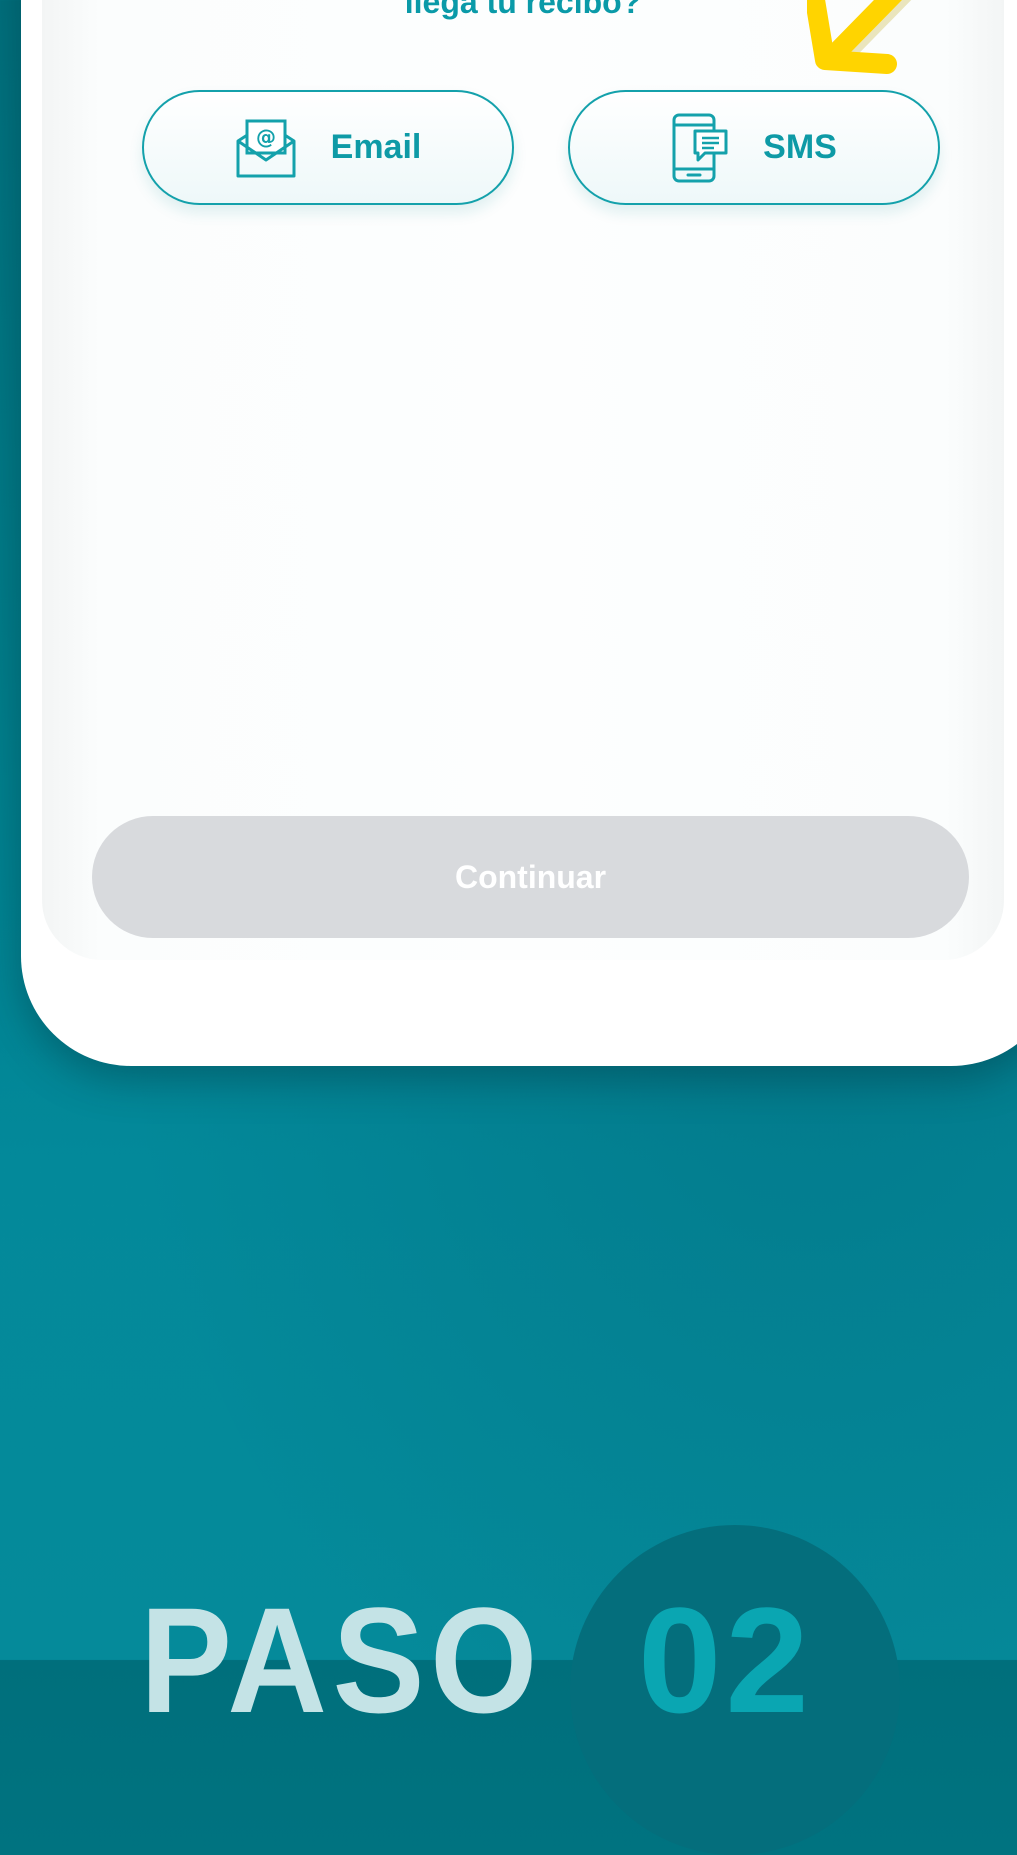  I want to click on step-label: PASO, so click(341, 1660).